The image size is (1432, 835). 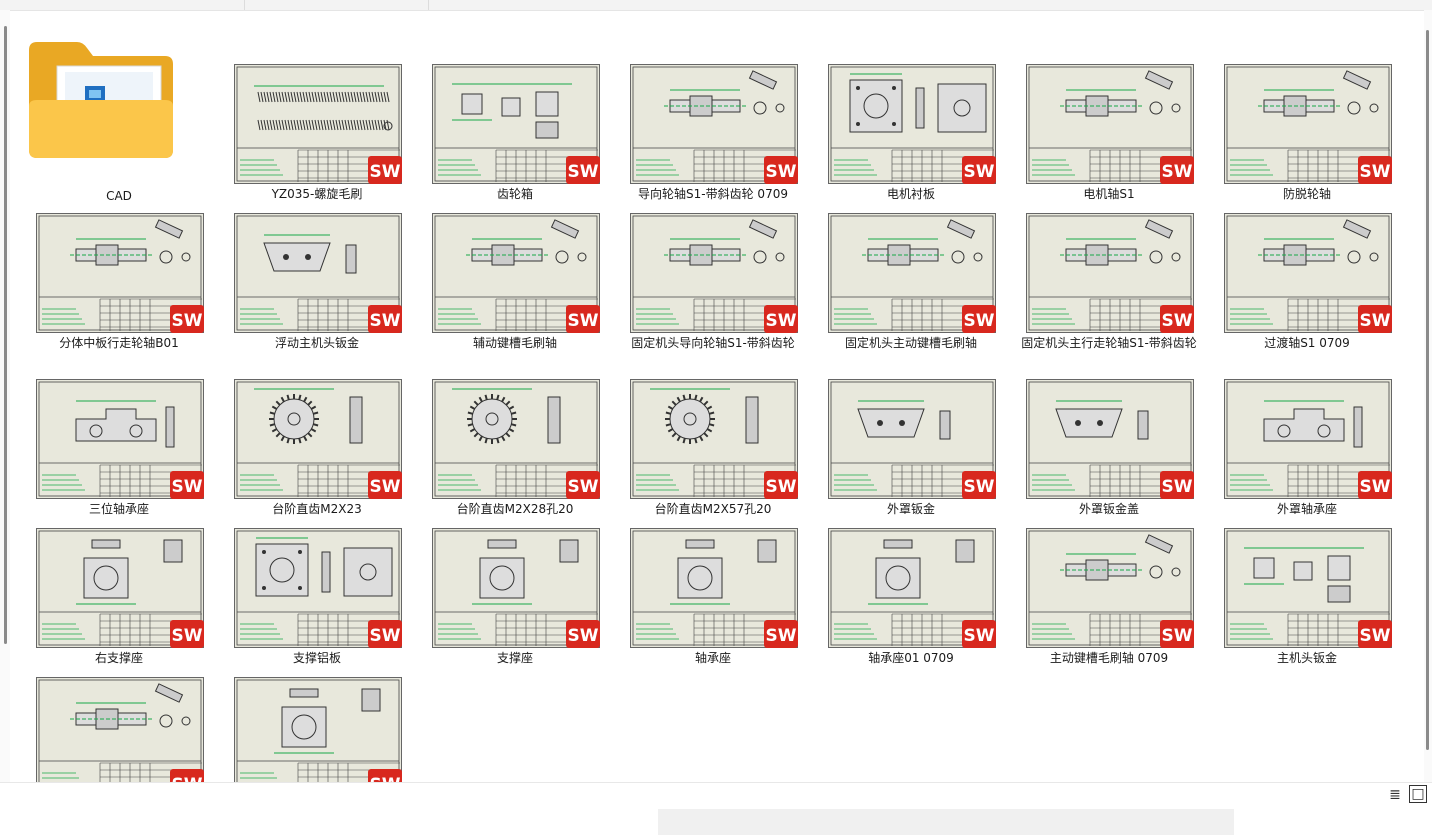 I want to click on left-scrollbar, so click(x=5, y=396).